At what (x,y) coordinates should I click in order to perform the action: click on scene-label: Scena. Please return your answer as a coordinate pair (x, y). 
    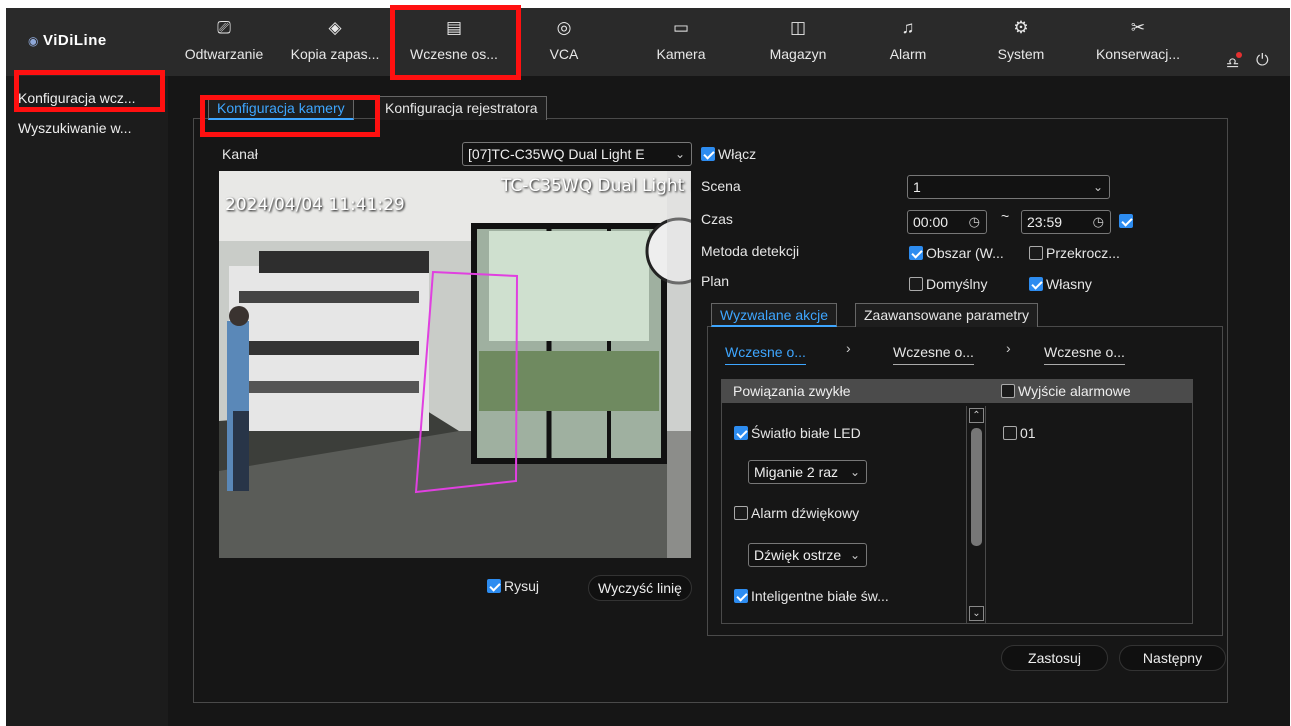
    Looking at the image, I should click on (721, 186).